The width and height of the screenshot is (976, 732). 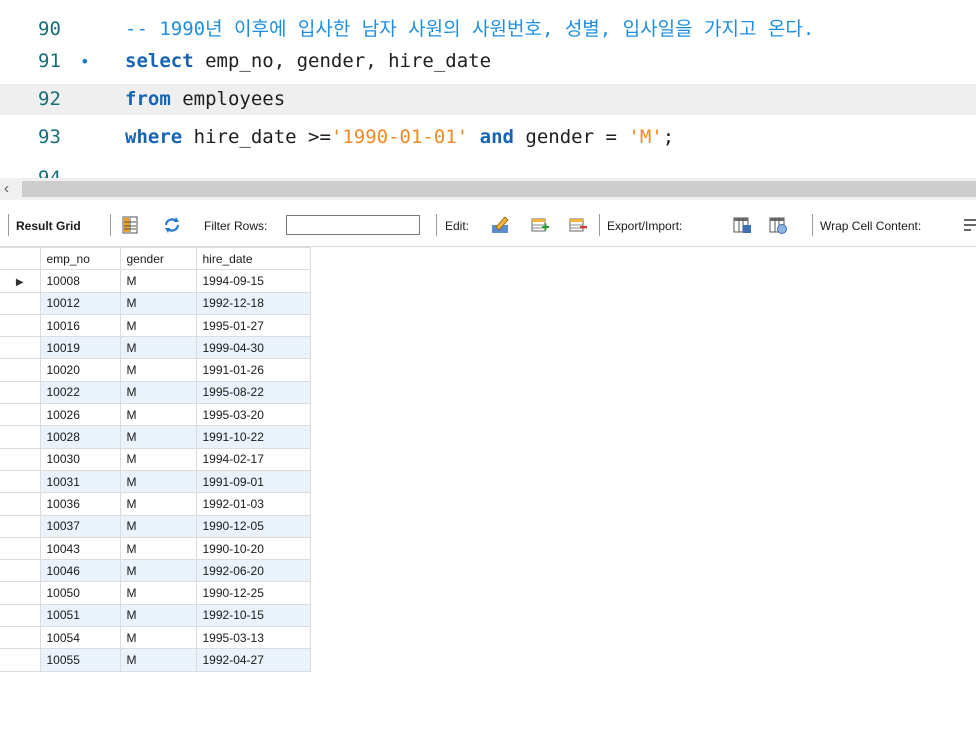 What do you see at coordinates (80, 370) in the screenshot?
I see `cell-emp-no: 10020` at bounding box center [80, 370].